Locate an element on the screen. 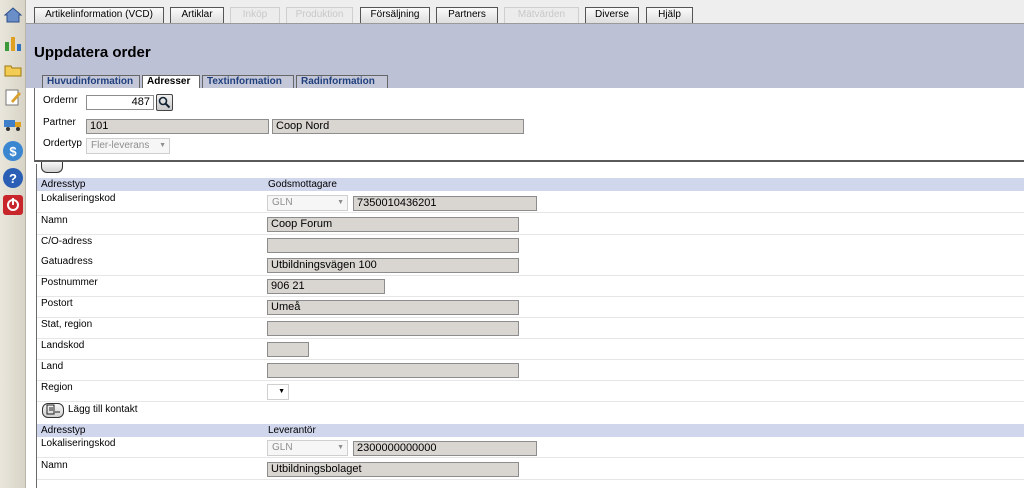 The image size is (1024, 488). address1-region-label: Region is located at coordinates (57, 387).